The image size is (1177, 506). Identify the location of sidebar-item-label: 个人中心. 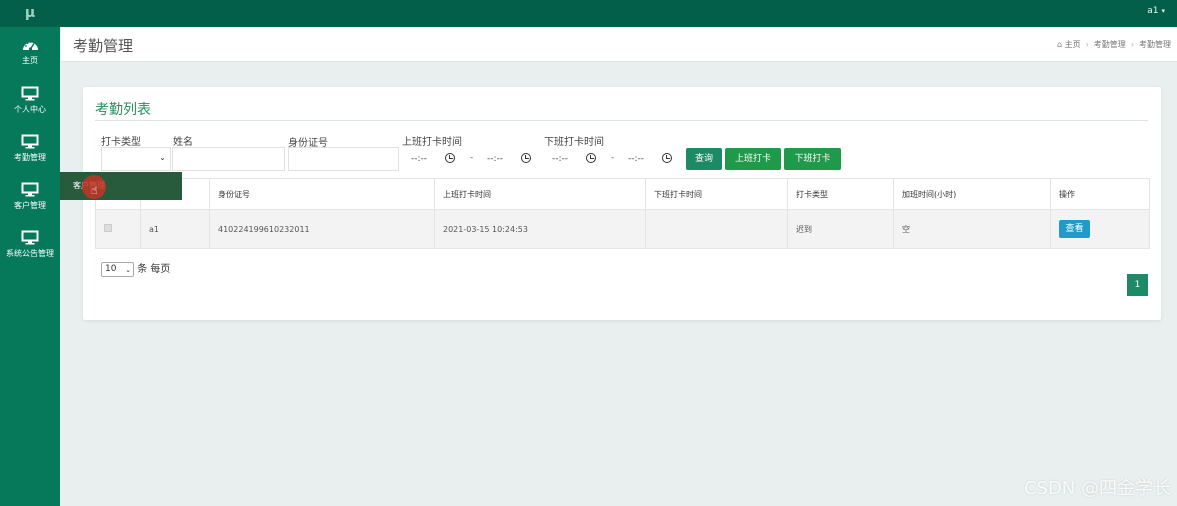
(30, 109).